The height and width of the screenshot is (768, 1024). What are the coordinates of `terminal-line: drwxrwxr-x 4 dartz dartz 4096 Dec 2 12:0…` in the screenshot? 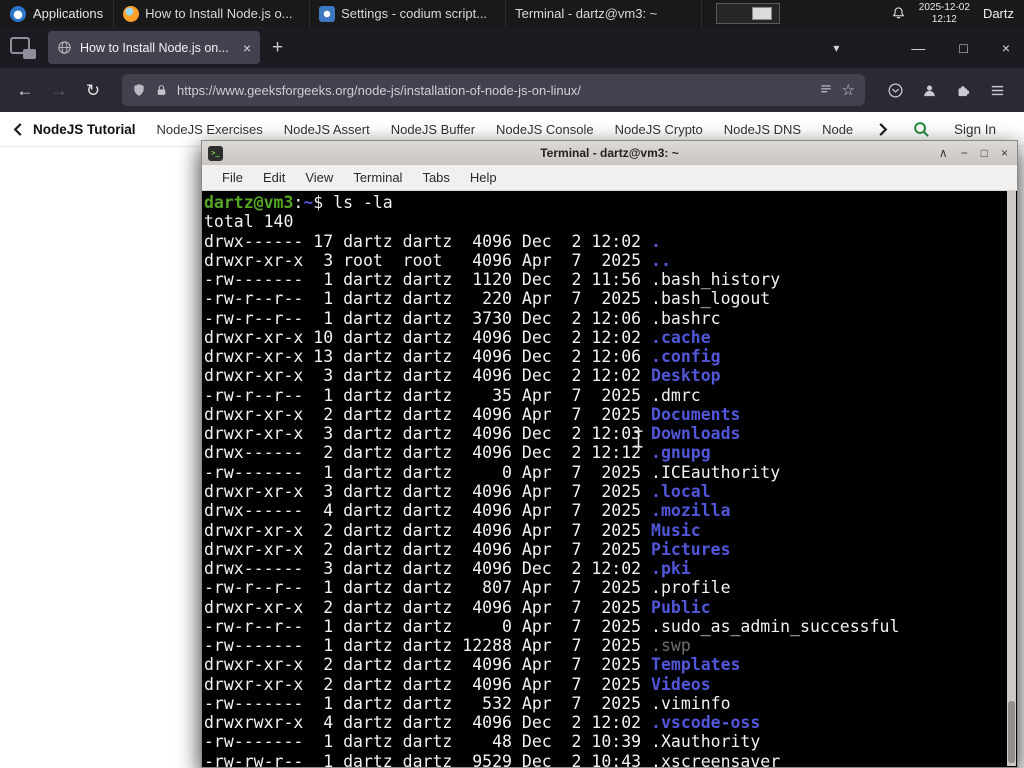 It's located at (482, 723).